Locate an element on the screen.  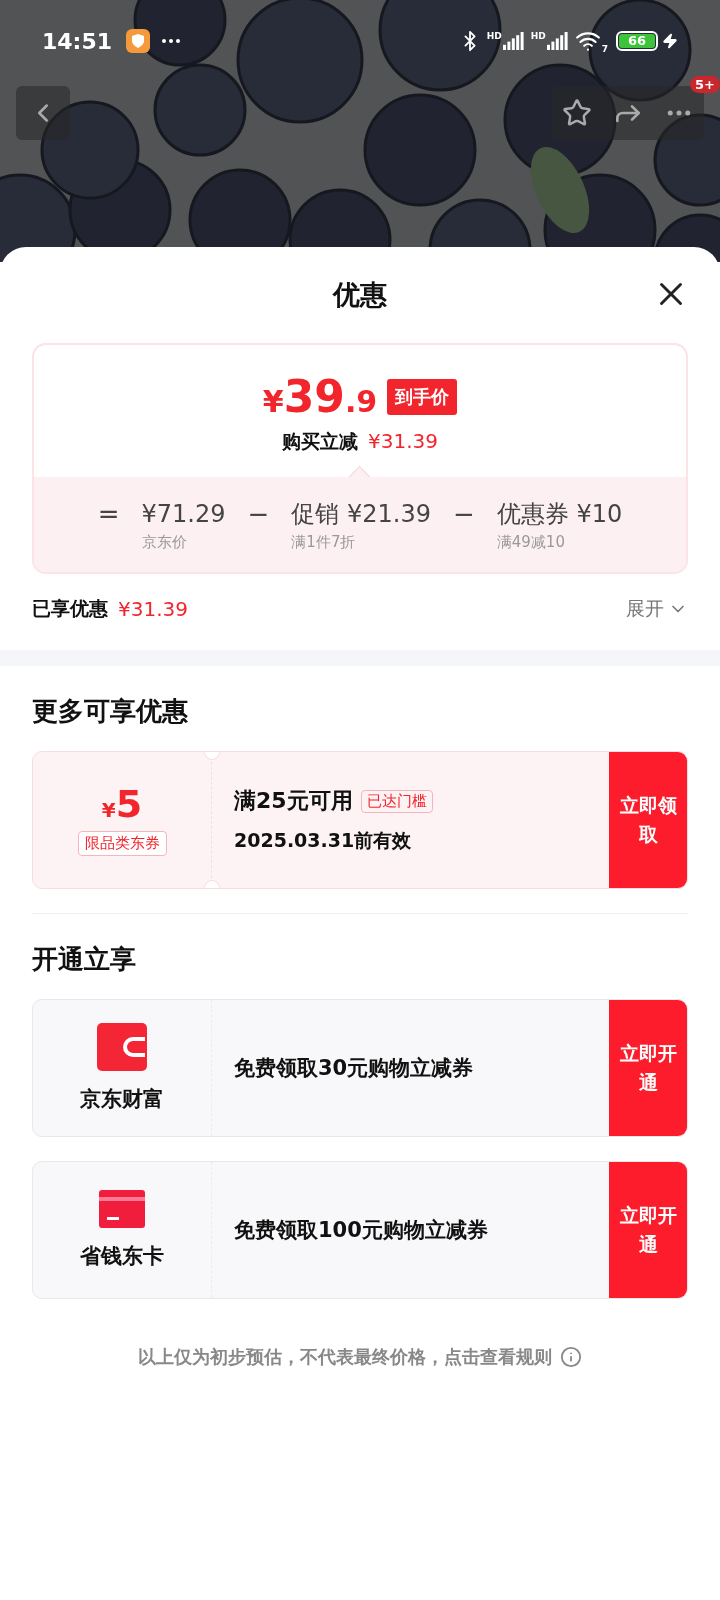
membership-benefit: 免费领取100元购物立减券 is located at coordinates (361, 1230).